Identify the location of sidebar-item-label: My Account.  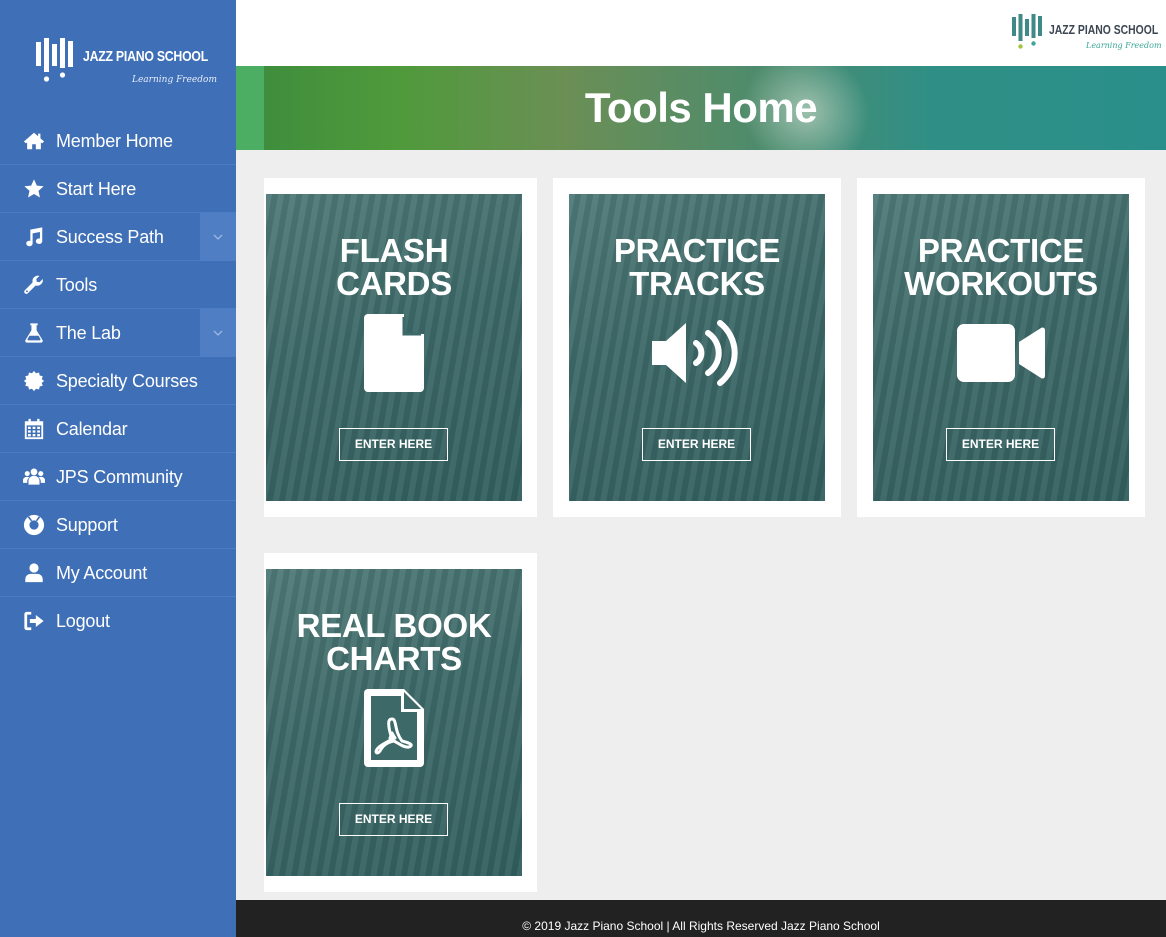
(102, 573).